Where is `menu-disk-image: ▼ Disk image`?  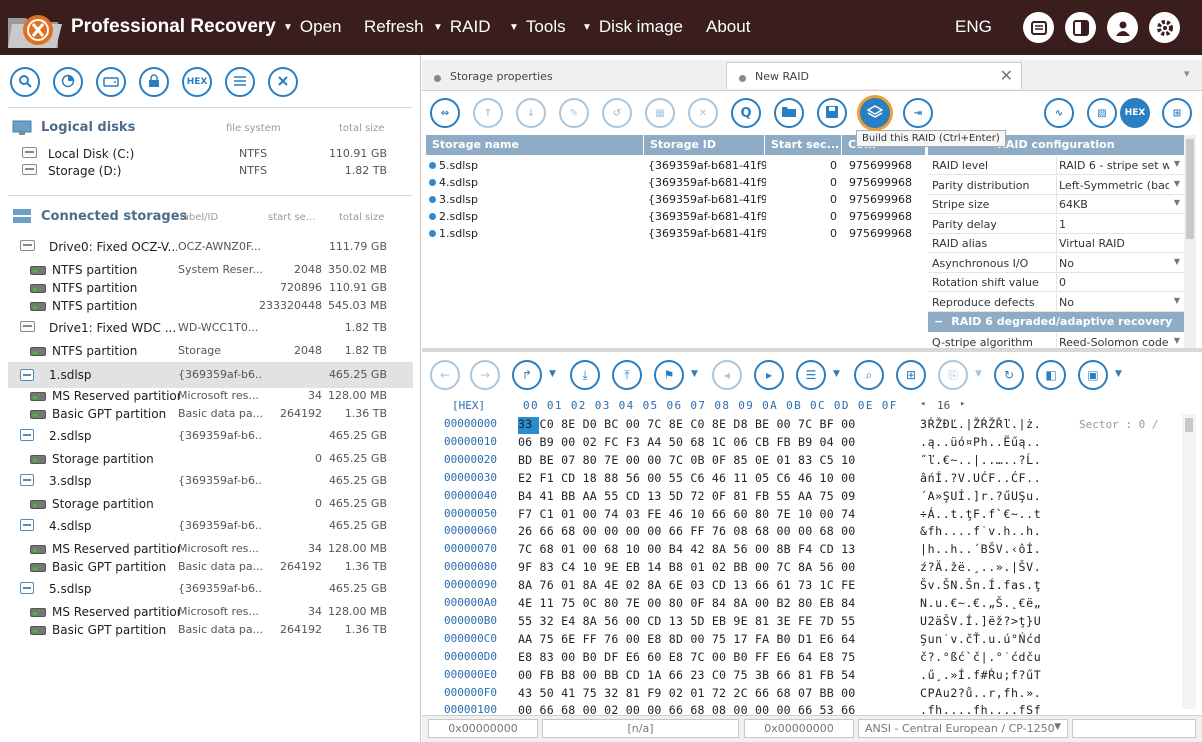
menu-disk-image: ▼ Disk image is located at coordinates (632, 27).